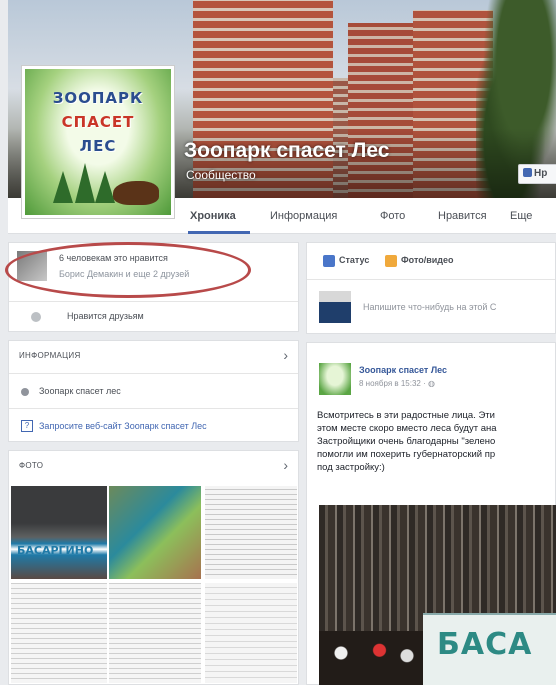 This screenshot has width=556, height=685. Describe the element at coordinates (427, 260) in the screenshot. I see `composer-photo-tab: Фото/видео` at that location.